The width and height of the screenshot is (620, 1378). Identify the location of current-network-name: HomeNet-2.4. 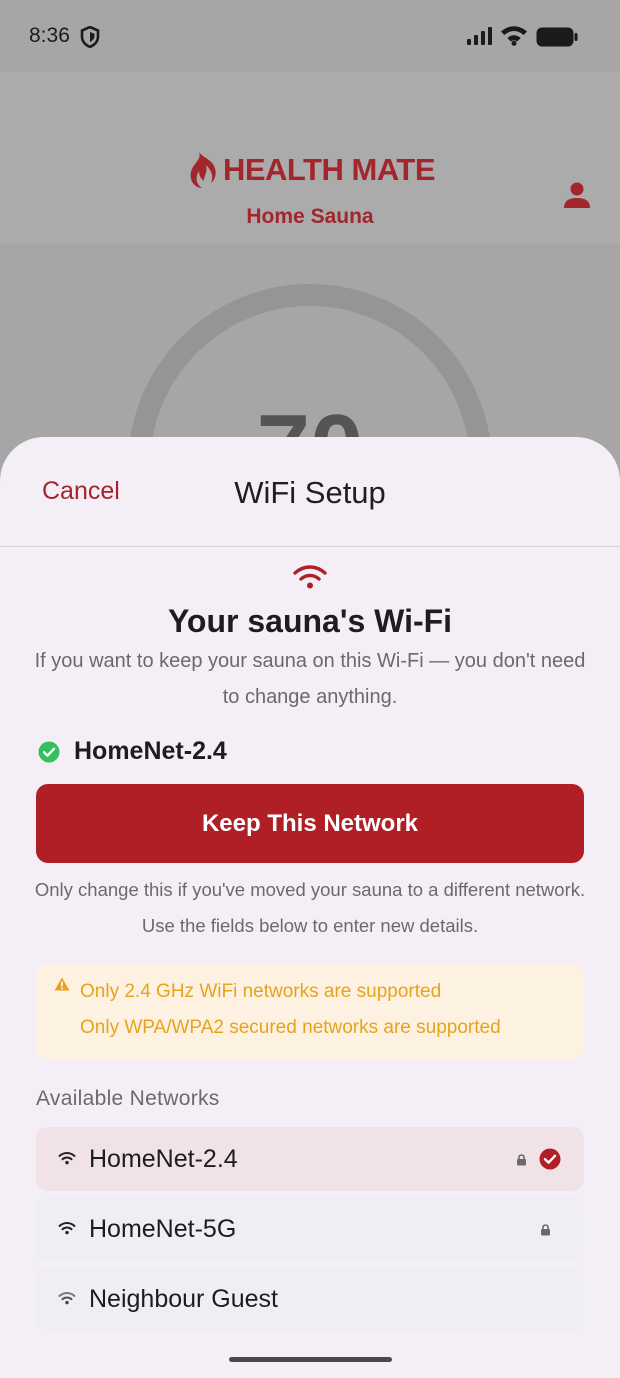
(150, 751).